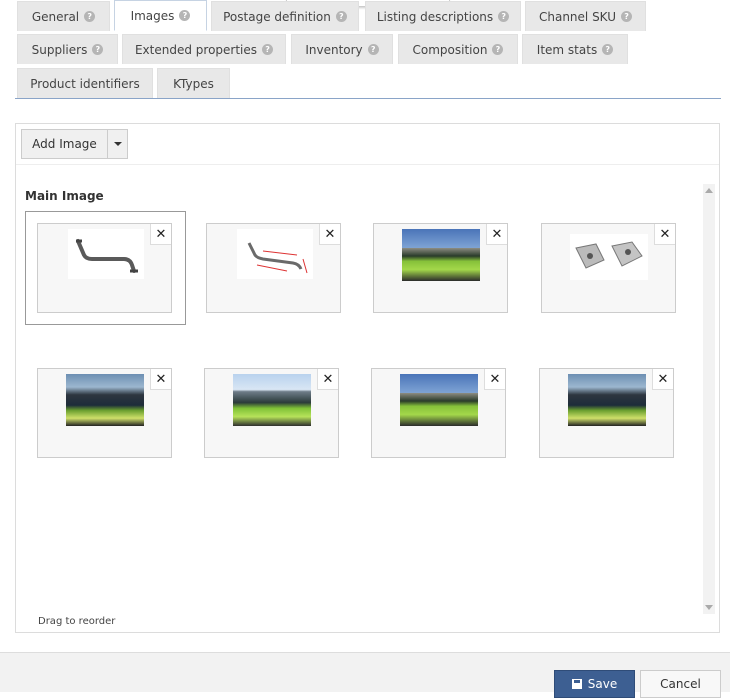  What do you see at coordinates (602, 684) in the screenshot?
I see `save-label: Save` at bounding box center [602, 684].